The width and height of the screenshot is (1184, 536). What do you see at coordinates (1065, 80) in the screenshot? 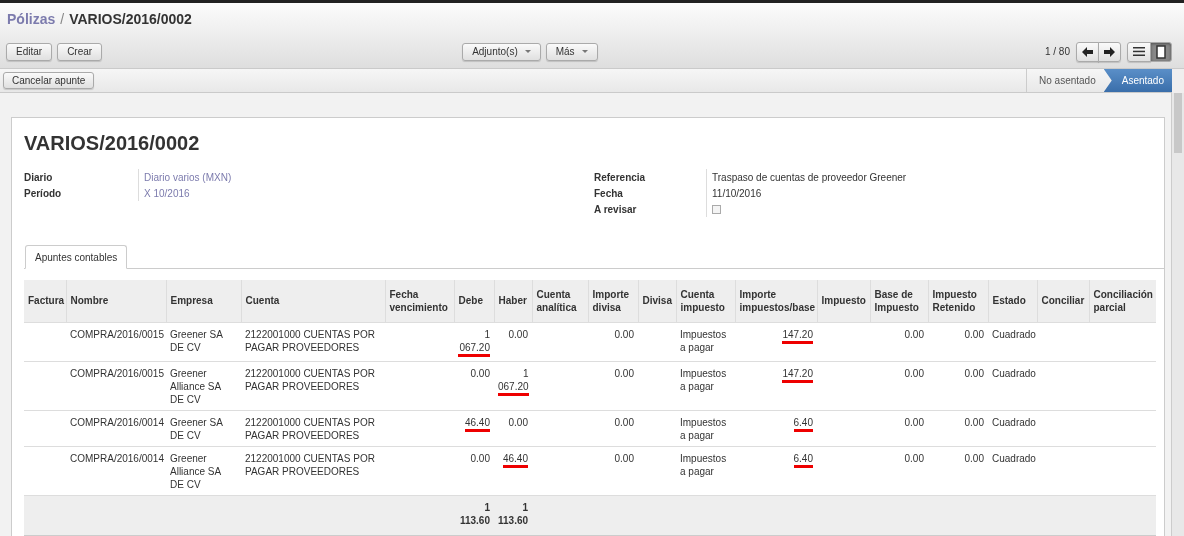
I see `status-step: No asentado` at bounding box center [1065, 80].